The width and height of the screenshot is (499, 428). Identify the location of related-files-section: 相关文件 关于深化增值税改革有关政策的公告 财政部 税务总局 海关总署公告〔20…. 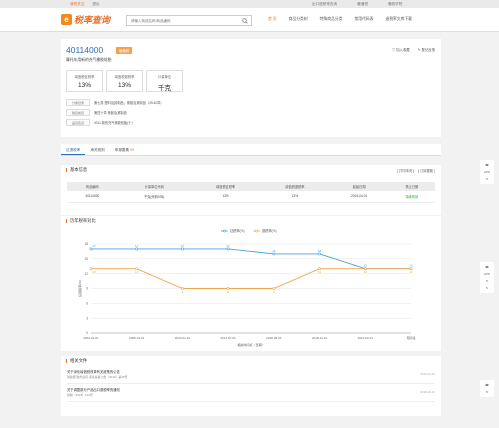
(251, 386).